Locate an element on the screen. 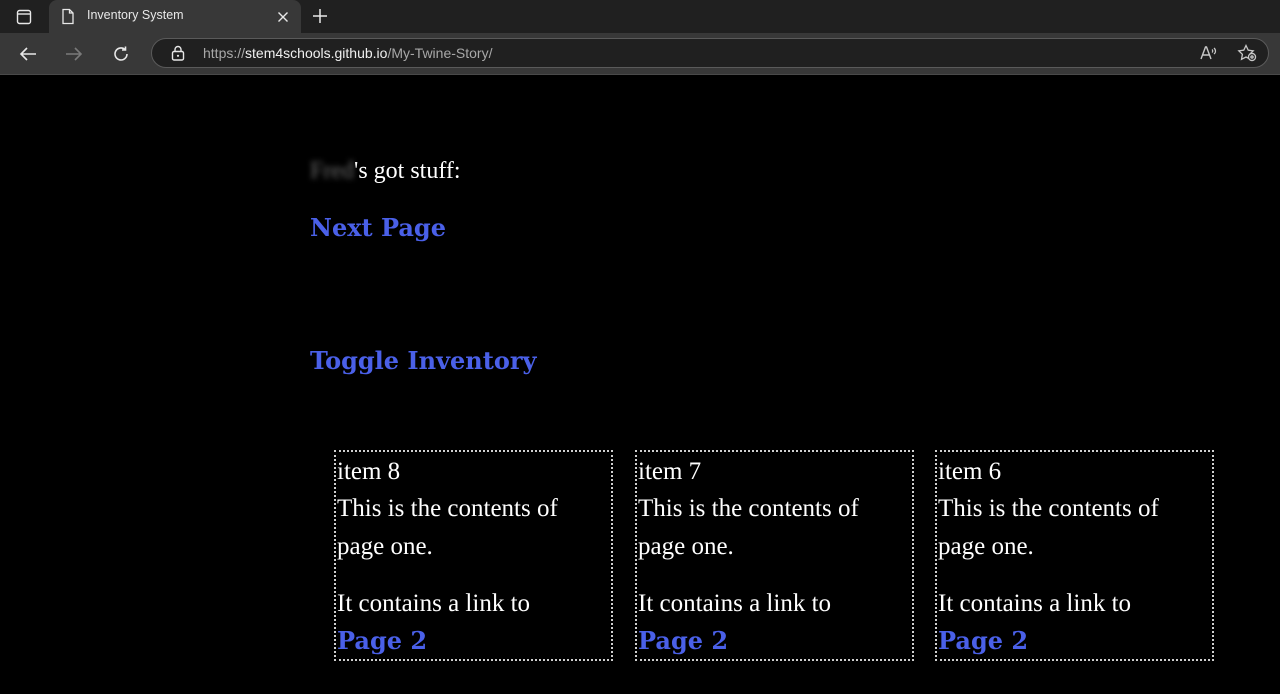  next-page-link: Next Page is located at coordinates (378, 227).